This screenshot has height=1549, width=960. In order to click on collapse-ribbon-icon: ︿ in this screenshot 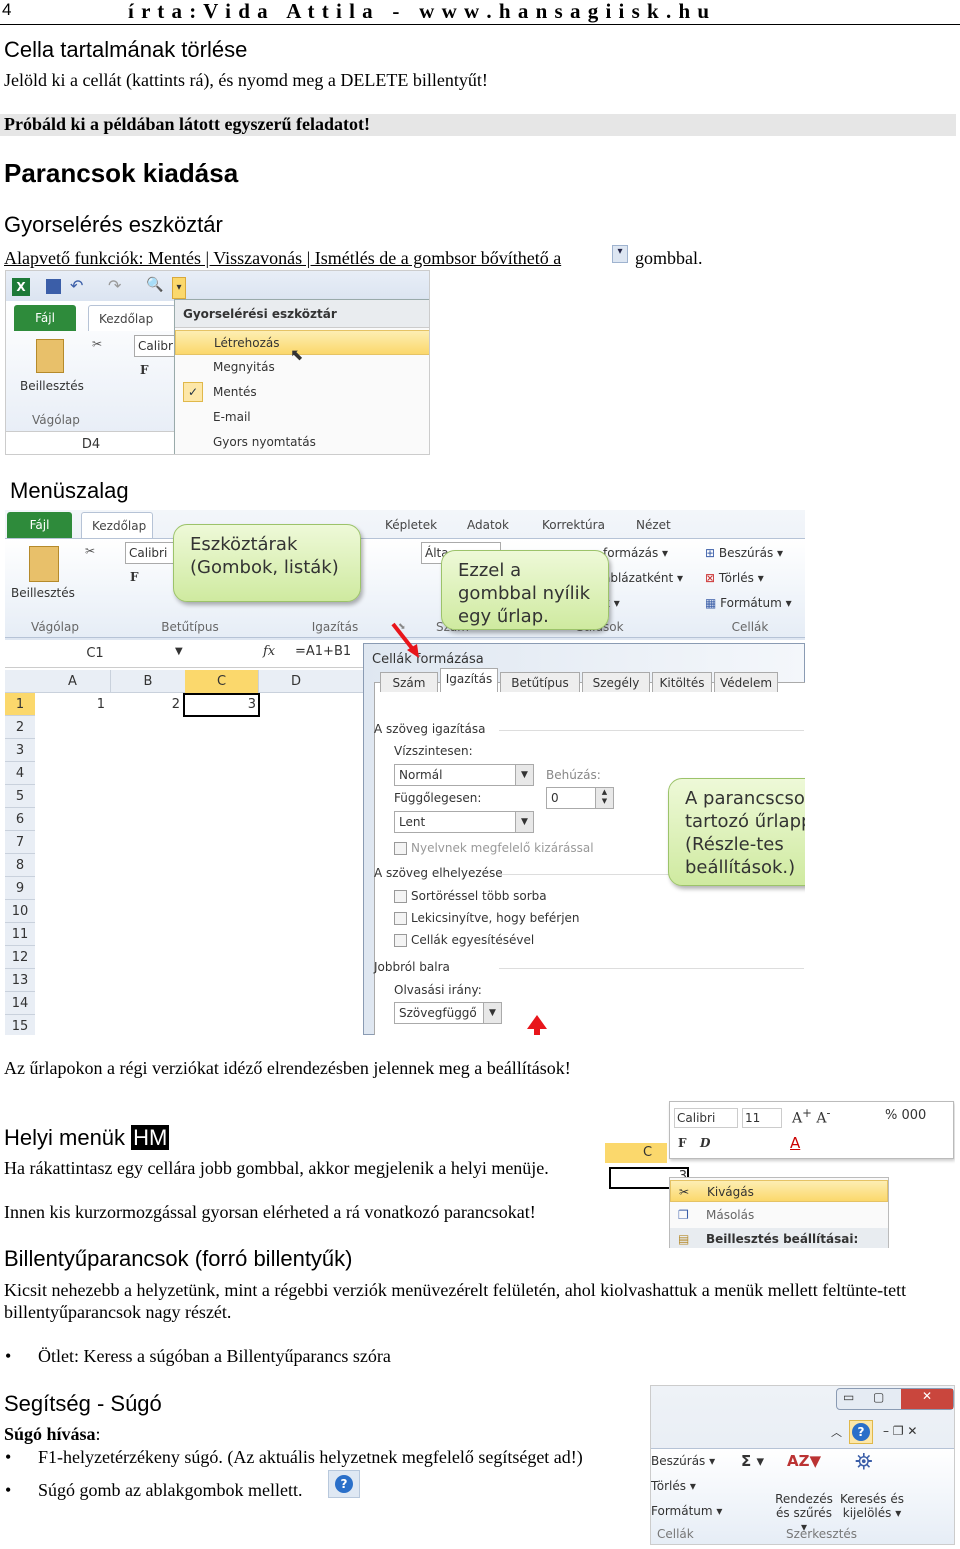, I will do `click(836, 1432)`.